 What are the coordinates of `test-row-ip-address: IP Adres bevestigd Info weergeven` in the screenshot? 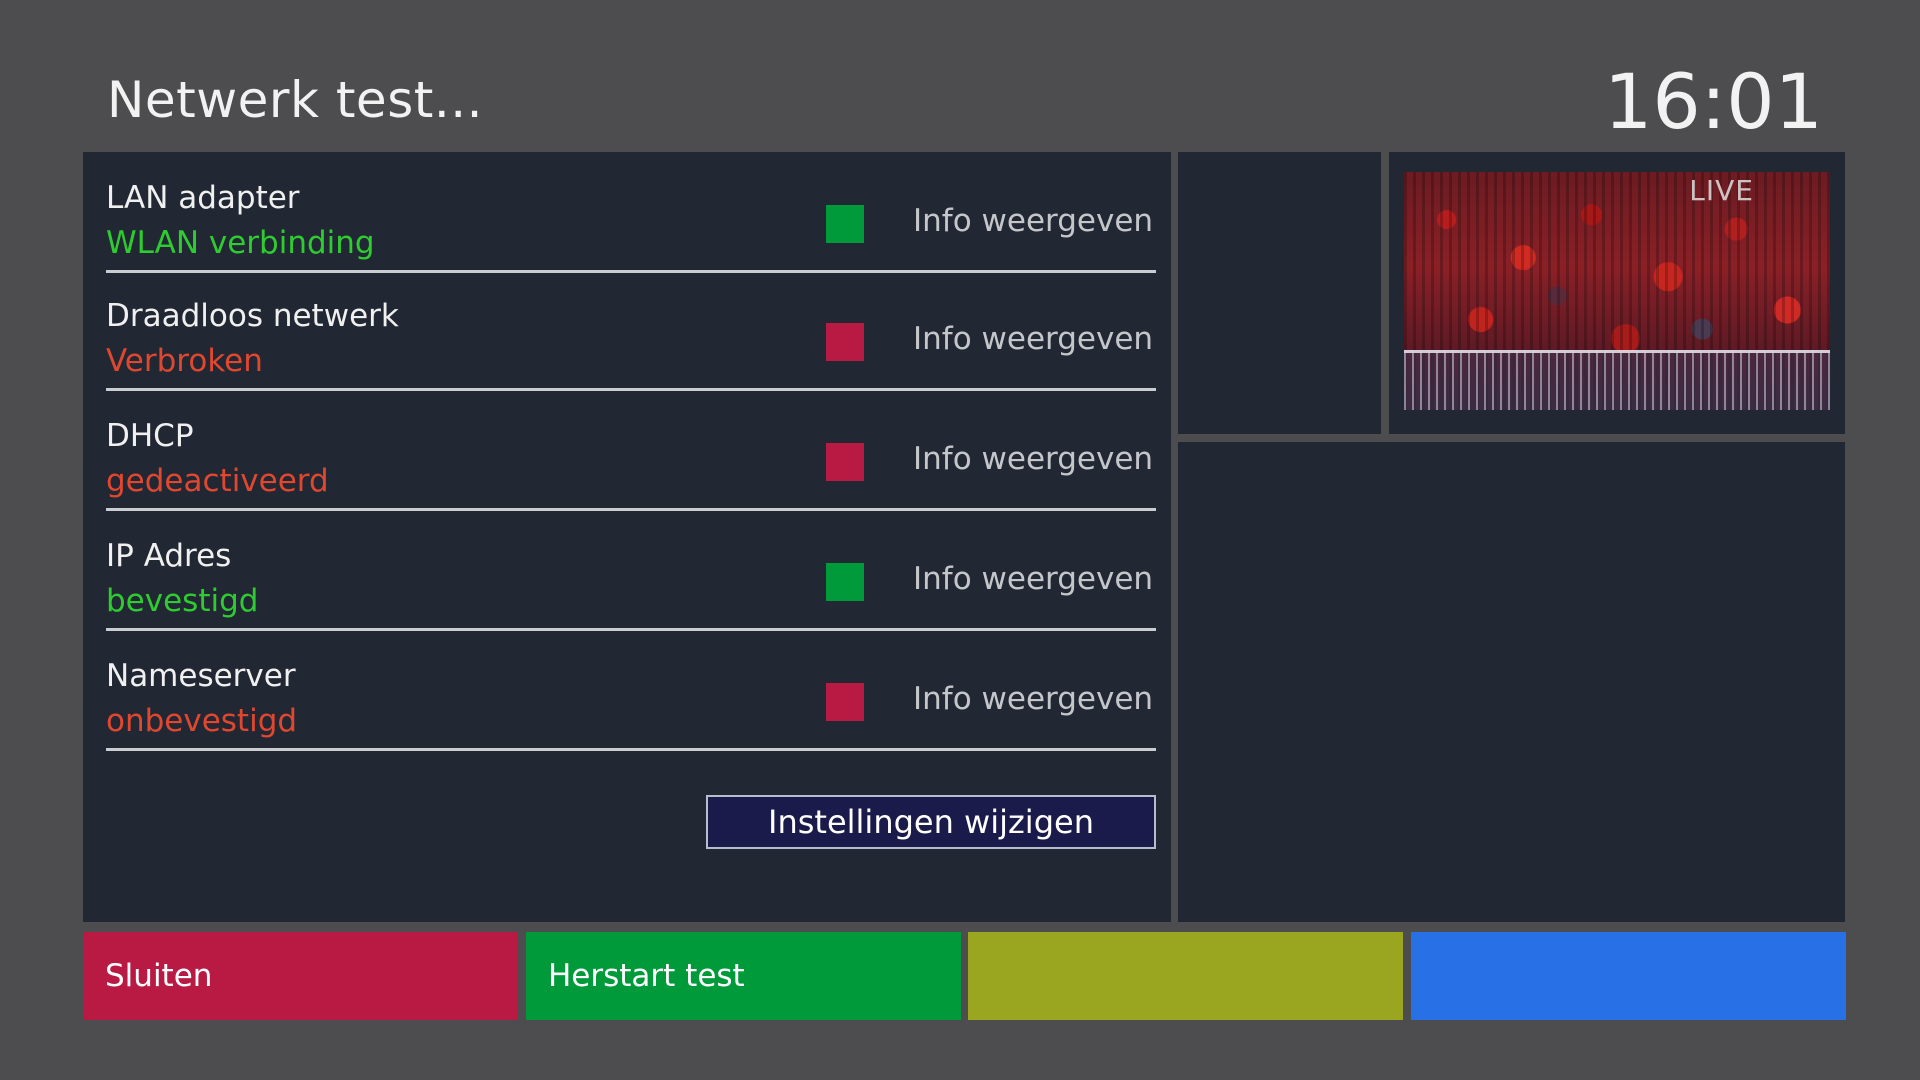 It's located at (631, 570).